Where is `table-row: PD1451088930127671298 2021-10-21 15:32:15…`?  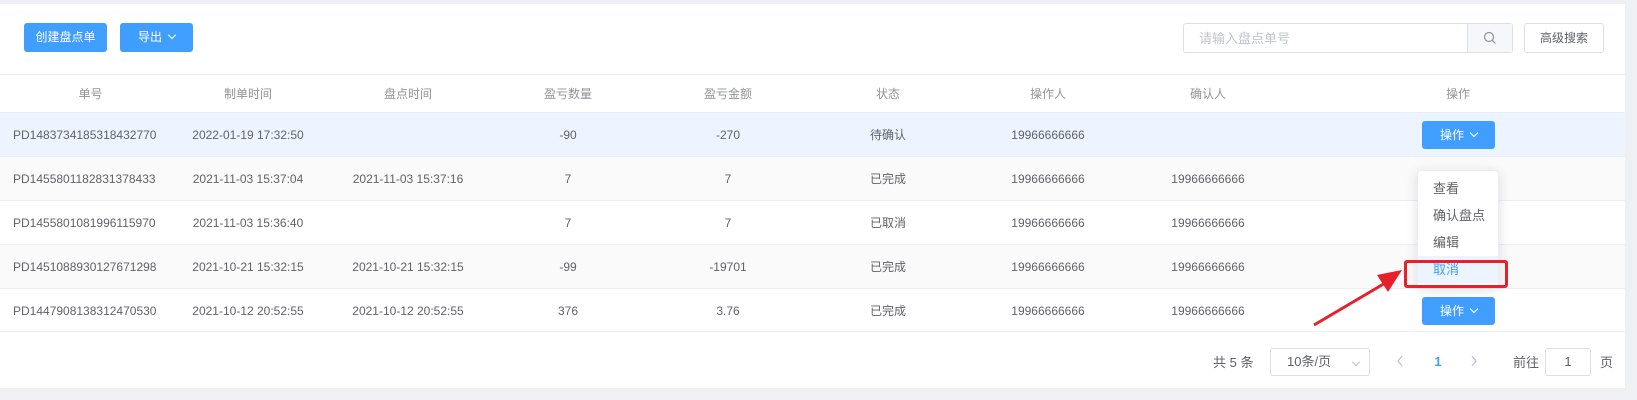 table-row: PD1451088930127671298 2021-10-21 15:32:15… is located at coordinates (818, 266).